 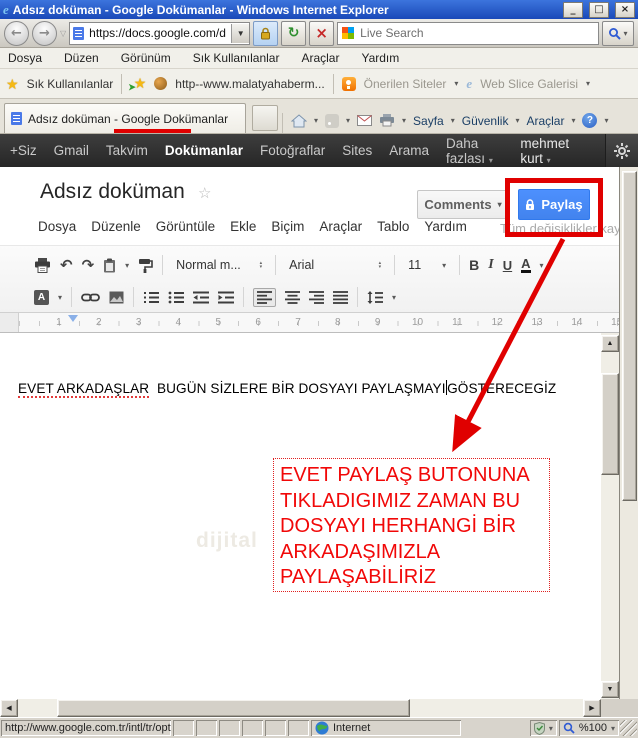 I want to click on italic-button: I, so click(x=490, y=265).